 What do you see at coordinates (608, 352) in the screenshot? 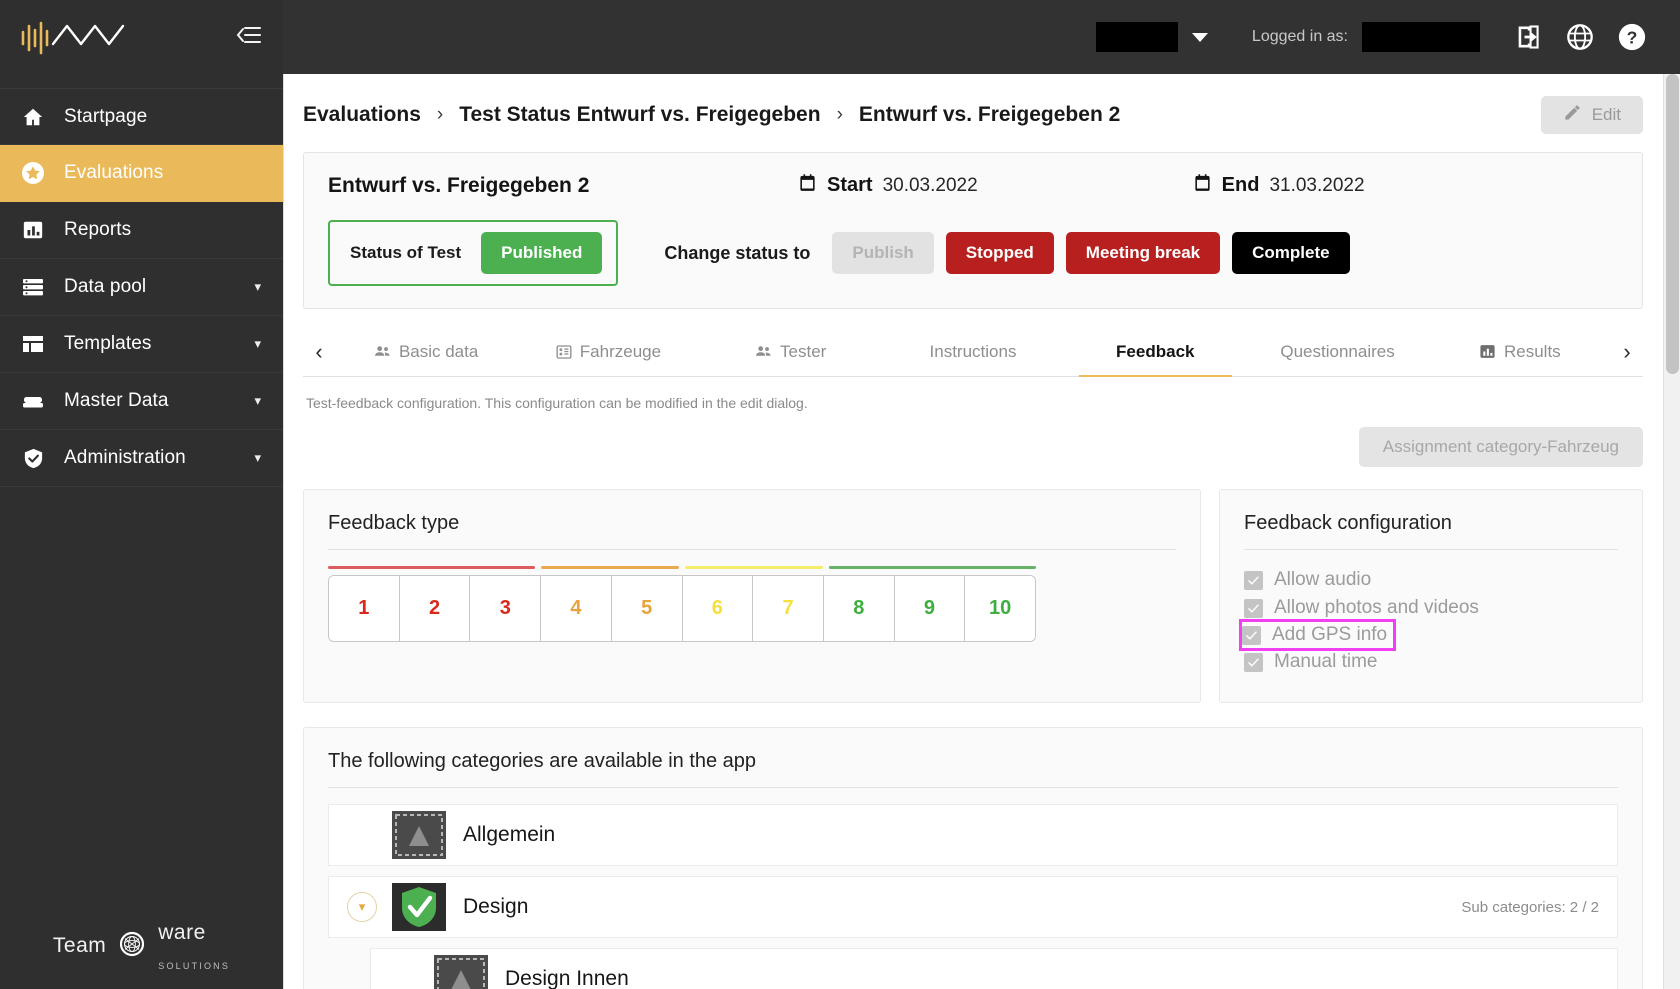
I see `tab-fahrzeuge: Fahrzeuge` at bounding box center [608, 352].